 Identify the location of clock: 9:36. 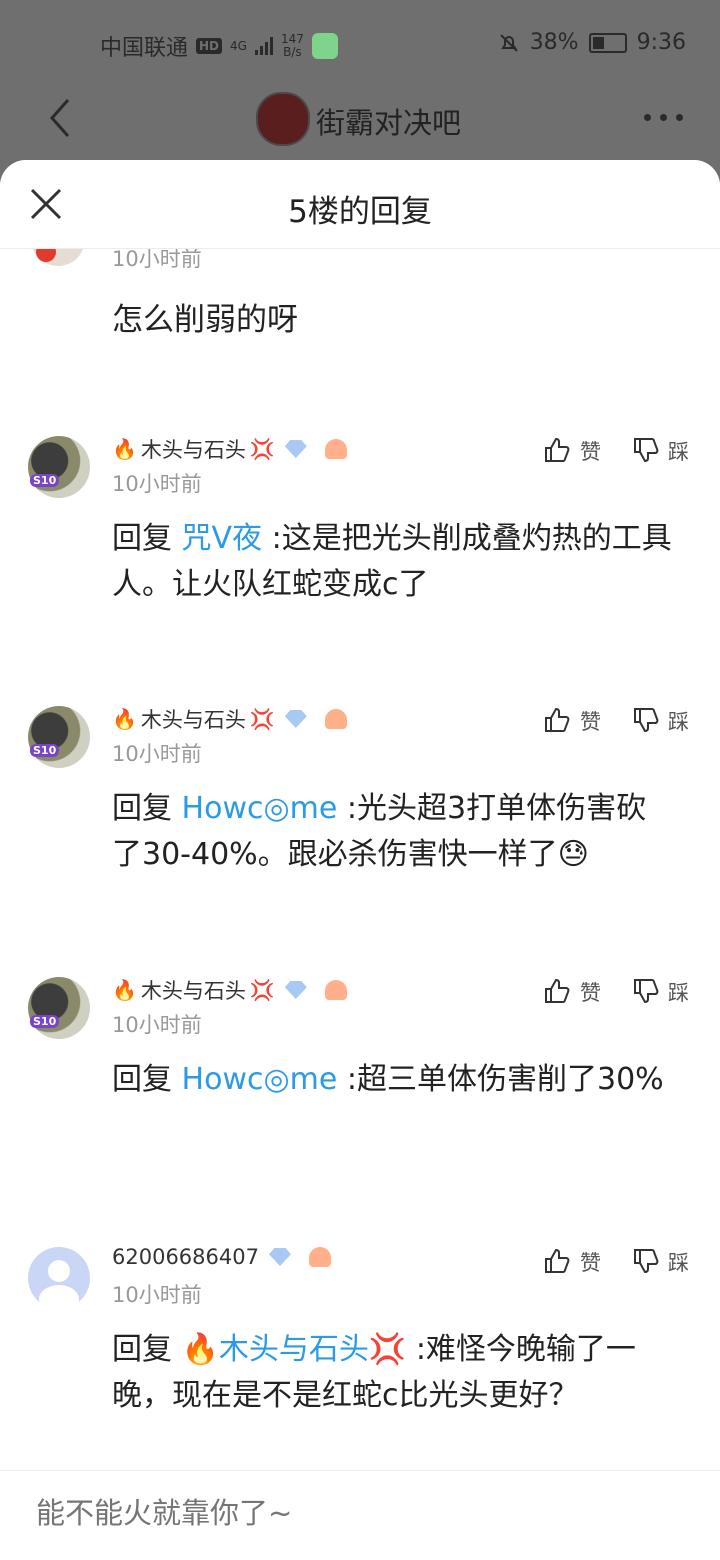
(661, 42).